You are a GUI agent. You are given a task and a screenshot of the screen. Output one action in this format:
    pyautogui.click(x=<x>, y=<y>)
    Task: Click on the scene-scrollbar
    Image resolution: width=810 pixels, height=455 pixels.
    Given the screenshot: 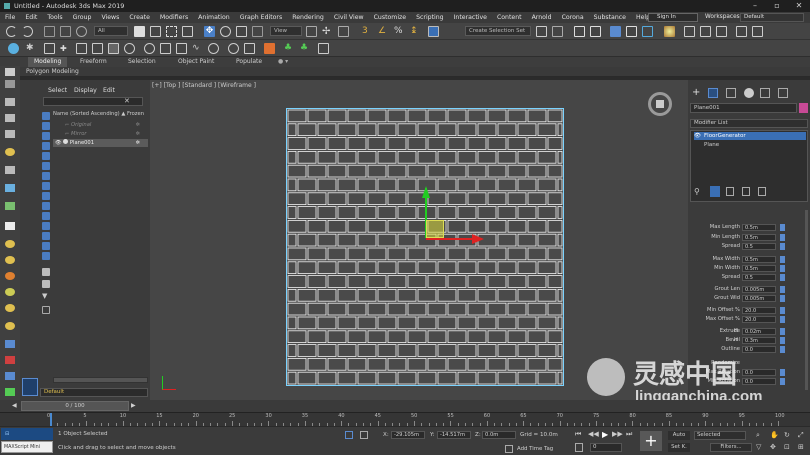 What is the action you would take?
    pyautogui.click(x=100, y=380)
    